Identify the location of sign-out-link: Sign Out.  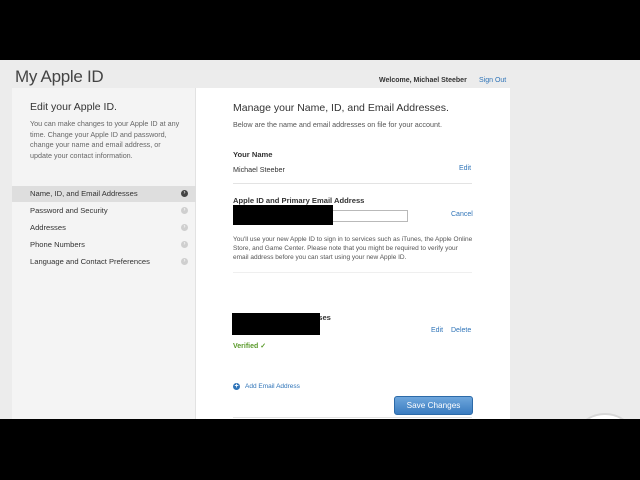
(492, 80).